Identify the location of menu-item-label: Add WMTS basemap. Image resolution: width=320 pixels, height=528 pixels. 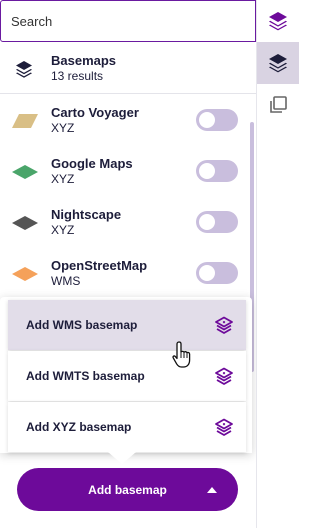
(85, 376).